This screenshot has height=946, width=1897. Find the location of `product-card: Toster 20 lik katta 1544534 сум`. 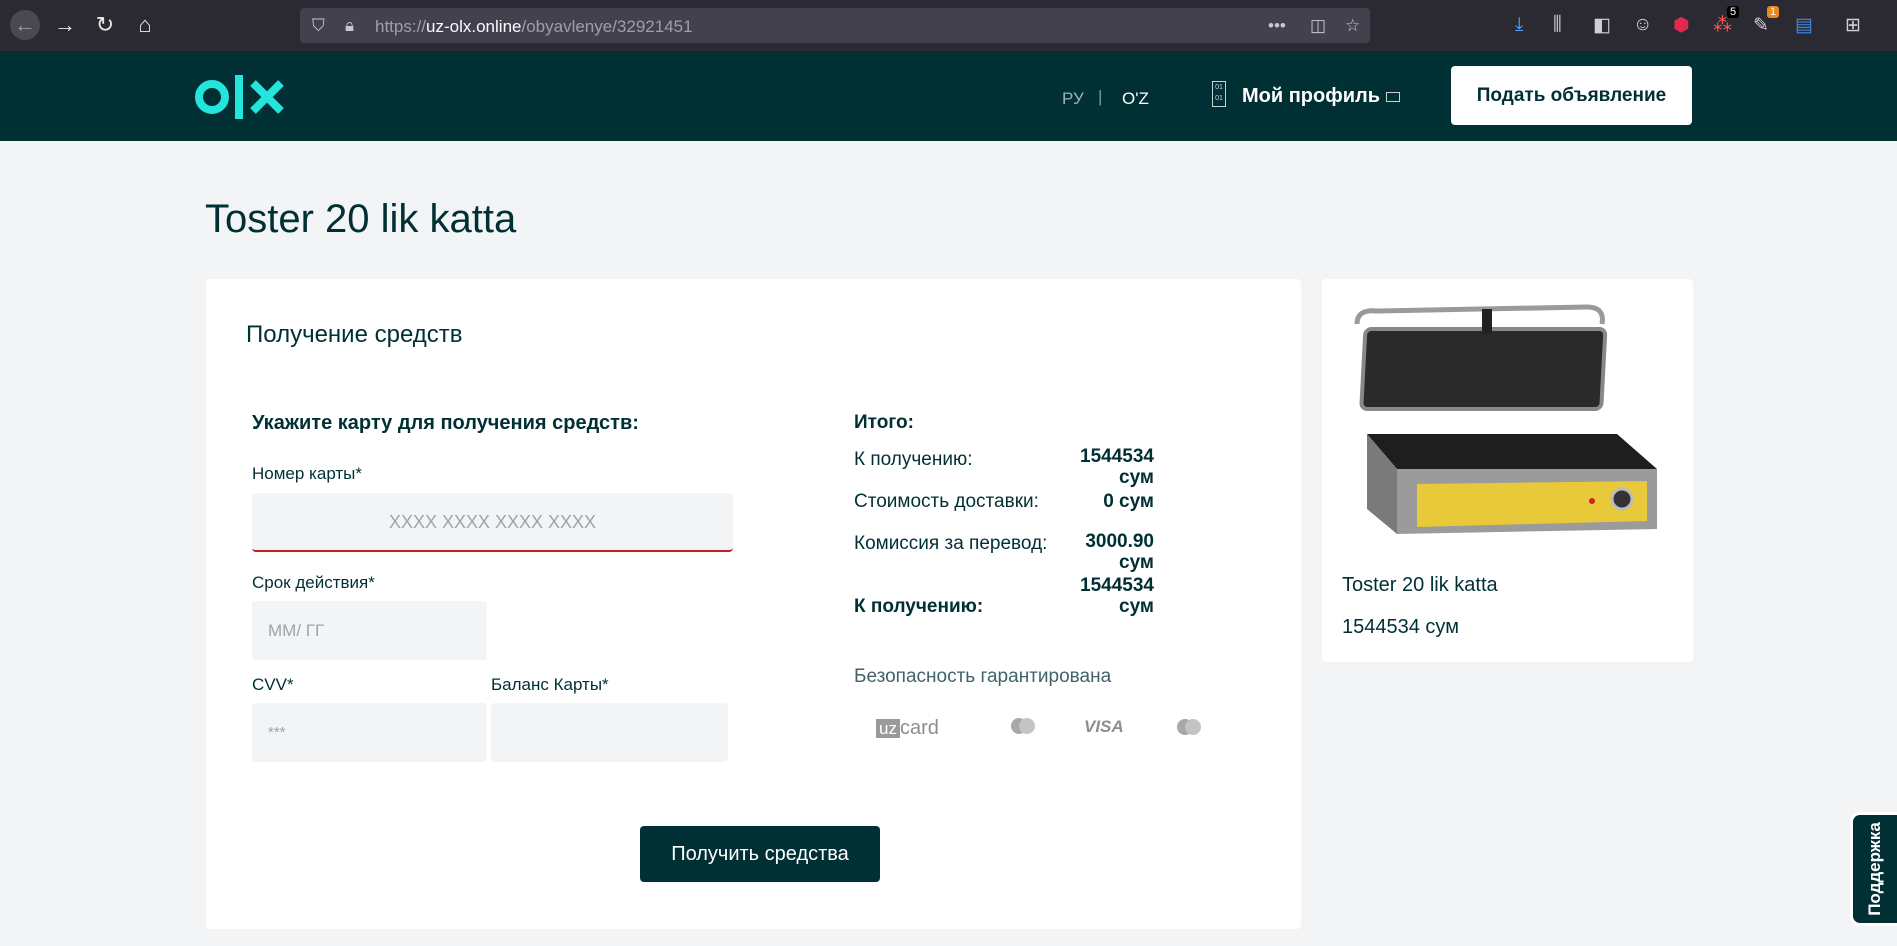

product-card: Toster 20 lik katta 1544534 сум is located at coordinates (1507, 470).